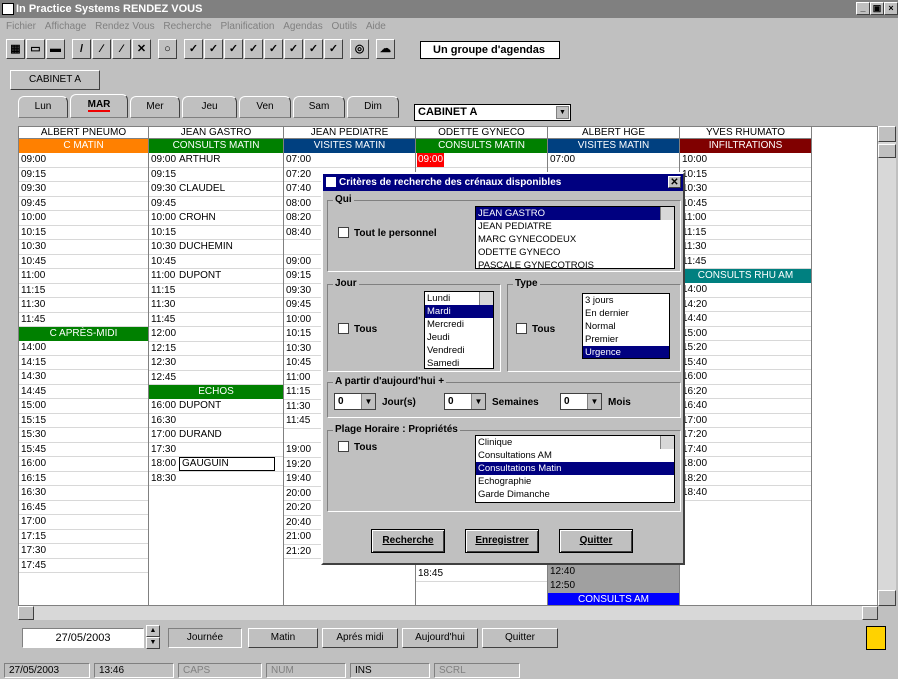  I want to click on time-slot: 17:40, so click(745, 450).